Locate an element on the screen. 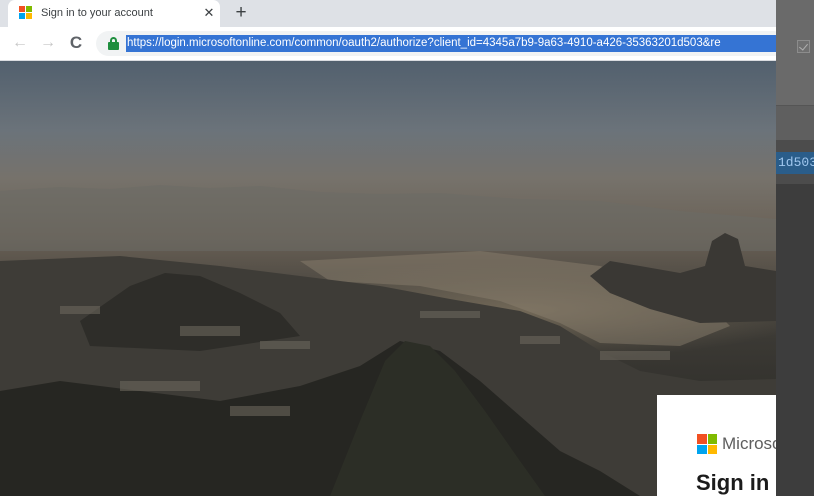 This screenshot has width=814, height=496. background-window-body is located at coordinates (795, 340).